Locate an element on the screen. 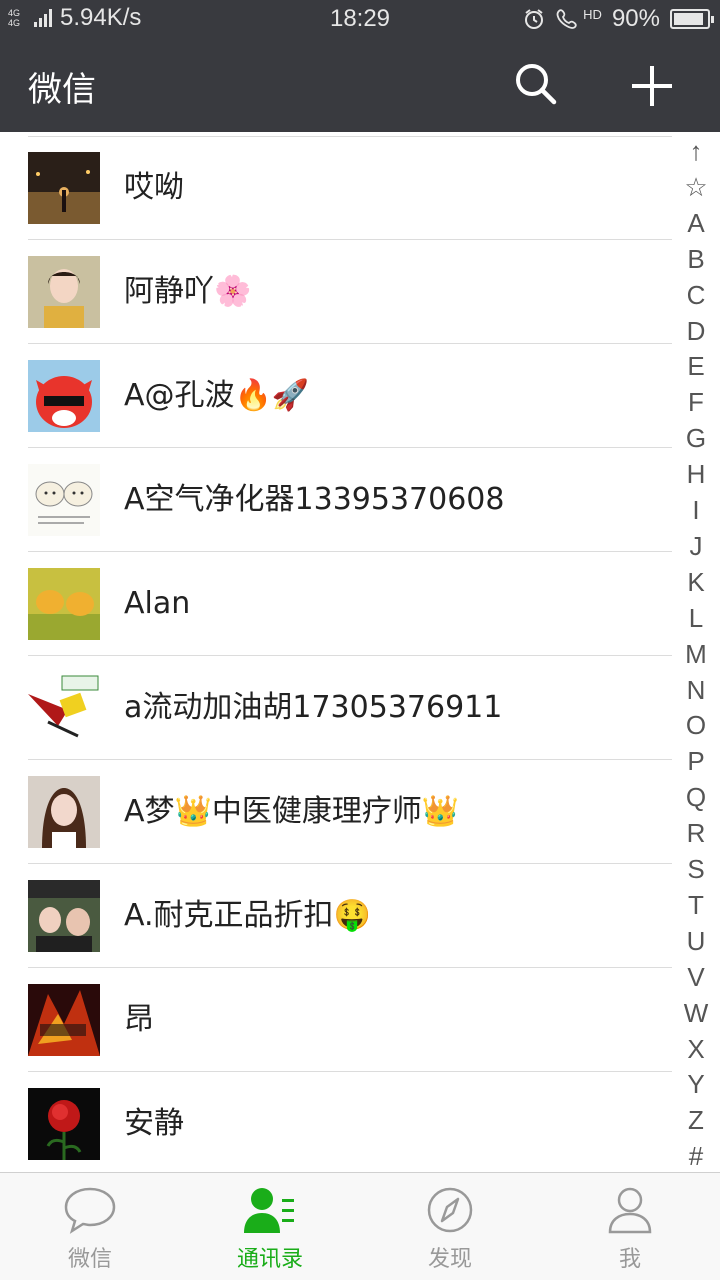 The width and height of the screenshot is (720, 1281). index-letter: O is located at coordinates (696, 725).